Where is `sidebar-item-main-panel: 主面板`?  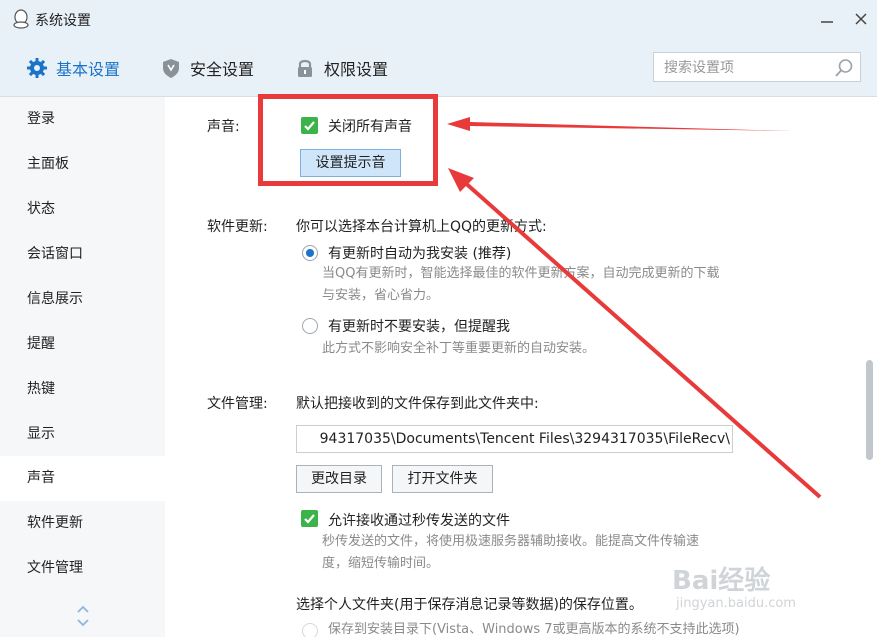
sidebar-item-main-panel: 主面板 is located at coordinates (82, 164).